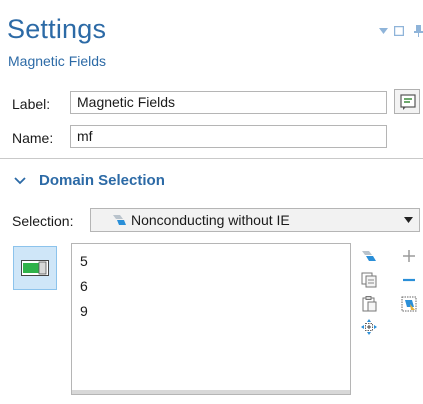 The image size is (423, 404). What do you see at coordinates (102, 180) in the screenshot?
I see `section-title-domain-selection: Domain Selection` at bounding box center [102, 180].